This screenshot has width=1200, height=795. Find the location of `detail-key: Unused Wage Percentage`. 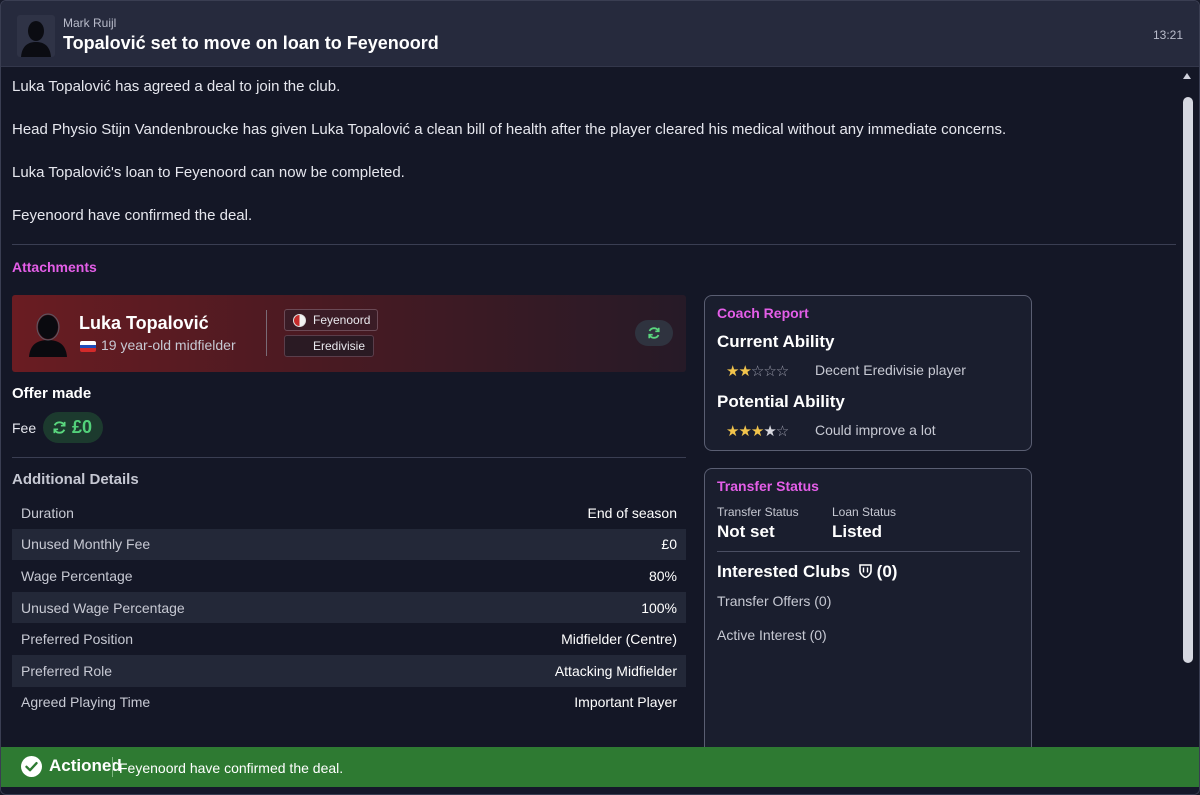

detail-key: Unused Wage Percentage is located at coordinates (103, 607).